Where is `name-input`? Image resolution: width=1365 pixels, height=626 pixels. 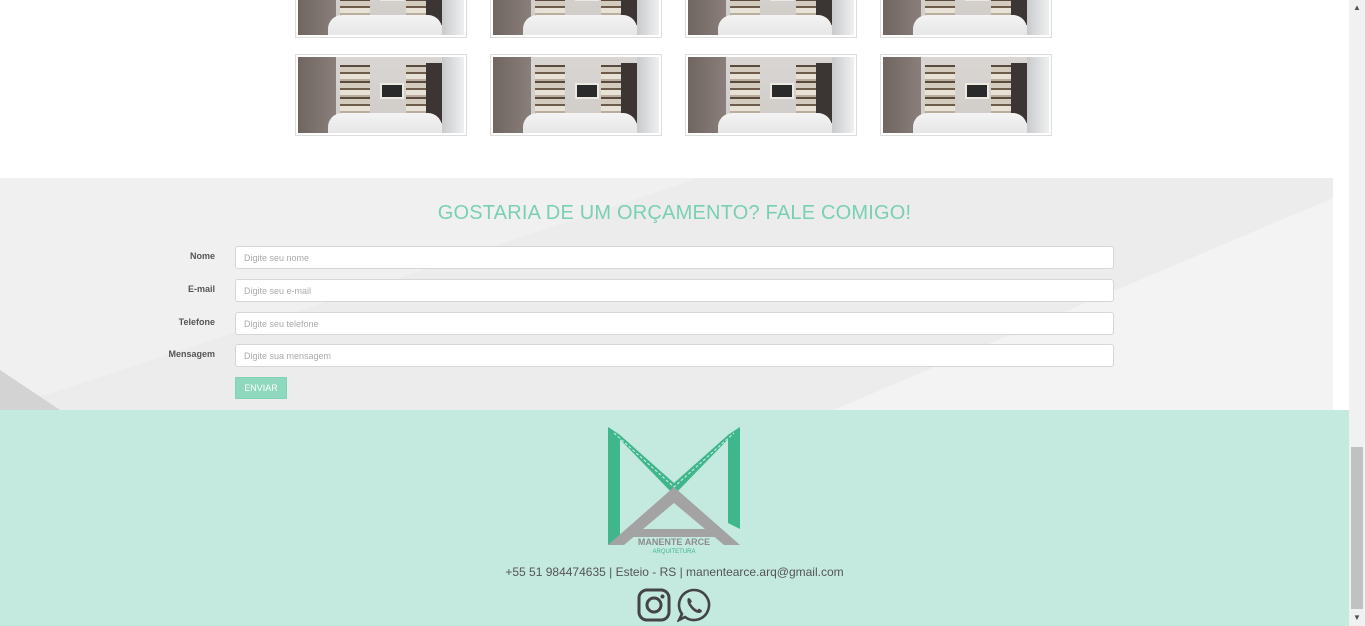 name-input is located at coordinates (674, 257).